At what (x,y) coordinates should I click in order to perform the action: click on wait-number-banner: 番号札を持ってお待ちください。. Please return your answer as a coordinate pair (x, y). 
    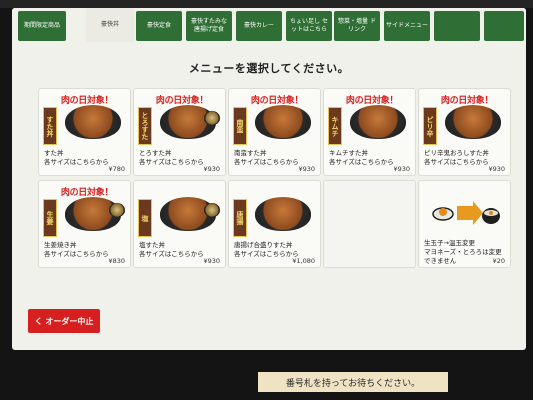
    Looking at the image, I should click on (353, 382).